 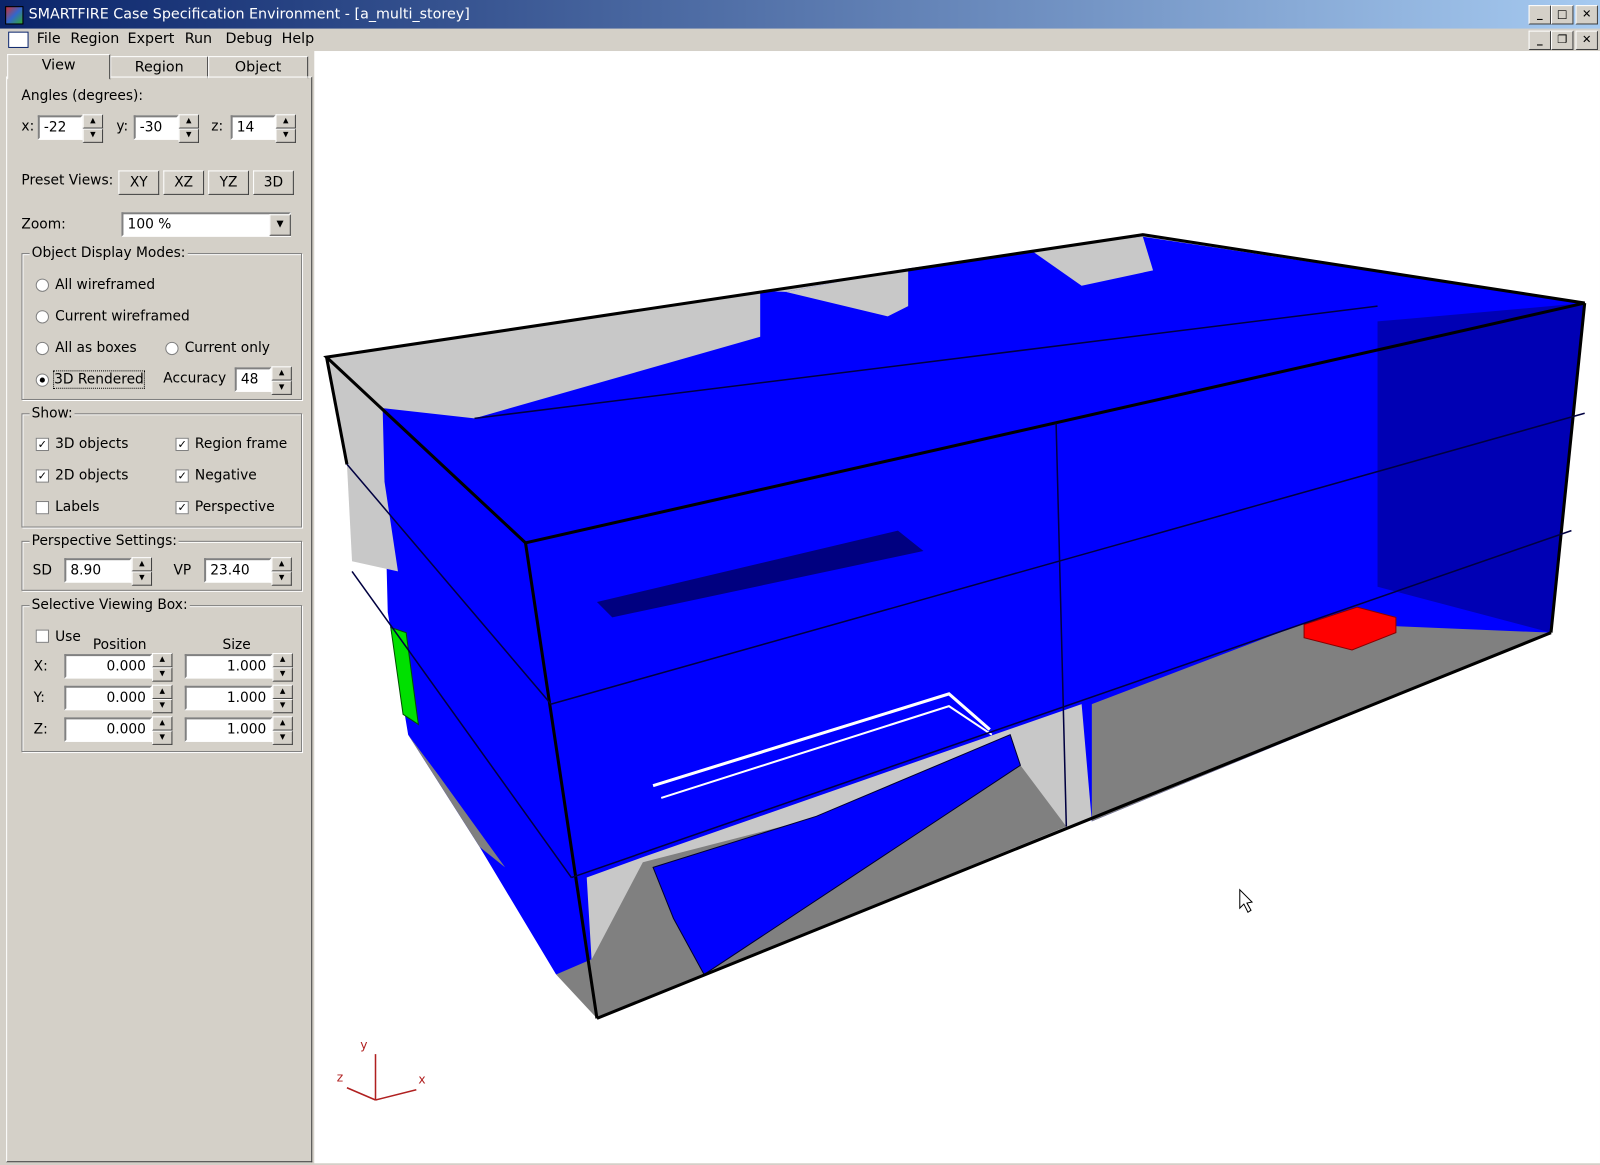 What do you see at coordinates (280, 225) in the screenshot?
I see `chevron-down-icon: ▼` at bounding box center [280, 225].